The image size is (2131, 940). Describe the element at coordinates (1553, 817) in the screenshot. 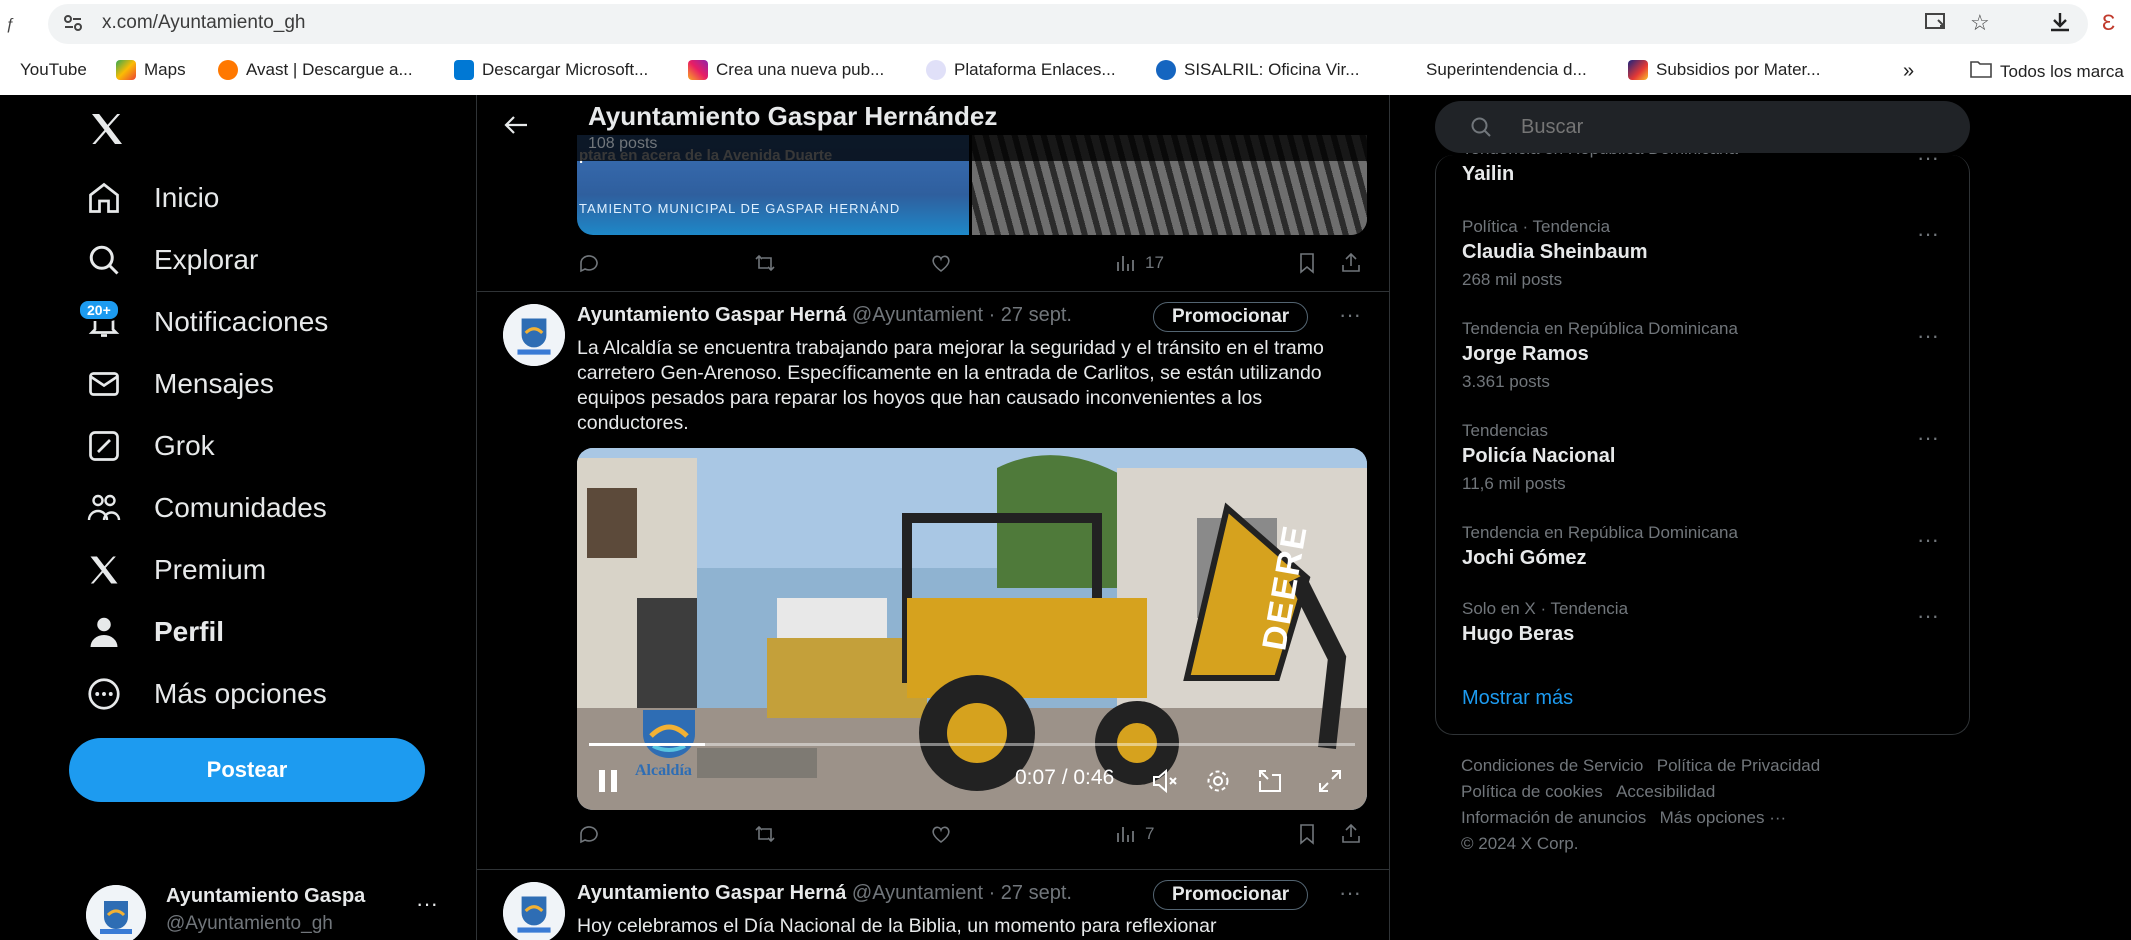

I see `footer-link-ads-info: Información de anuncios` at that location.